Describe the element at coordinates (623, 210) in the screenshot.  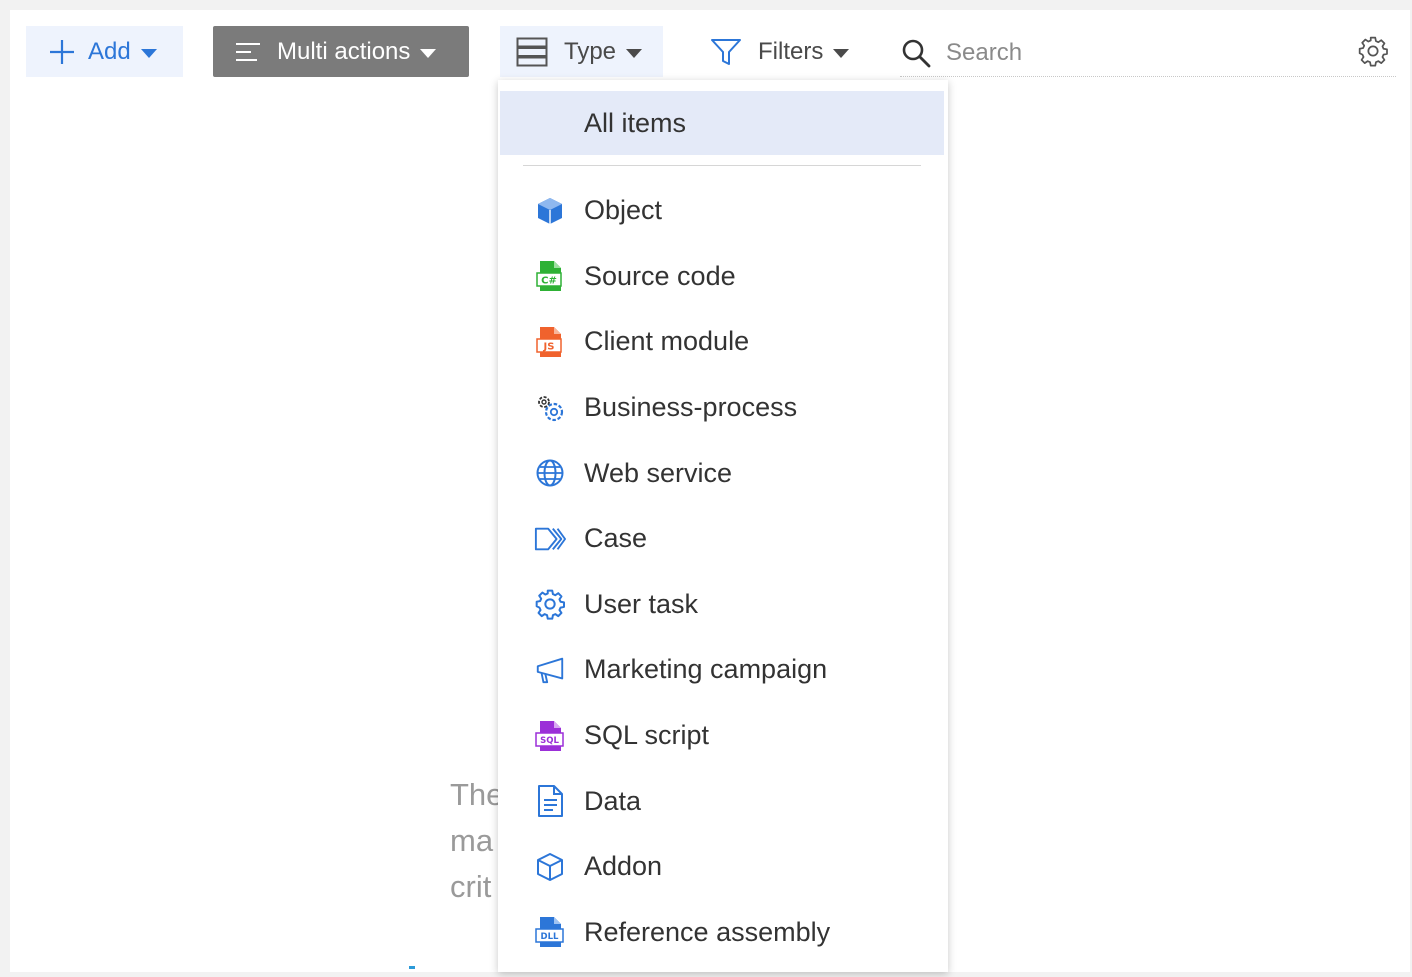
I see `menu-item-label: Object` at that location.